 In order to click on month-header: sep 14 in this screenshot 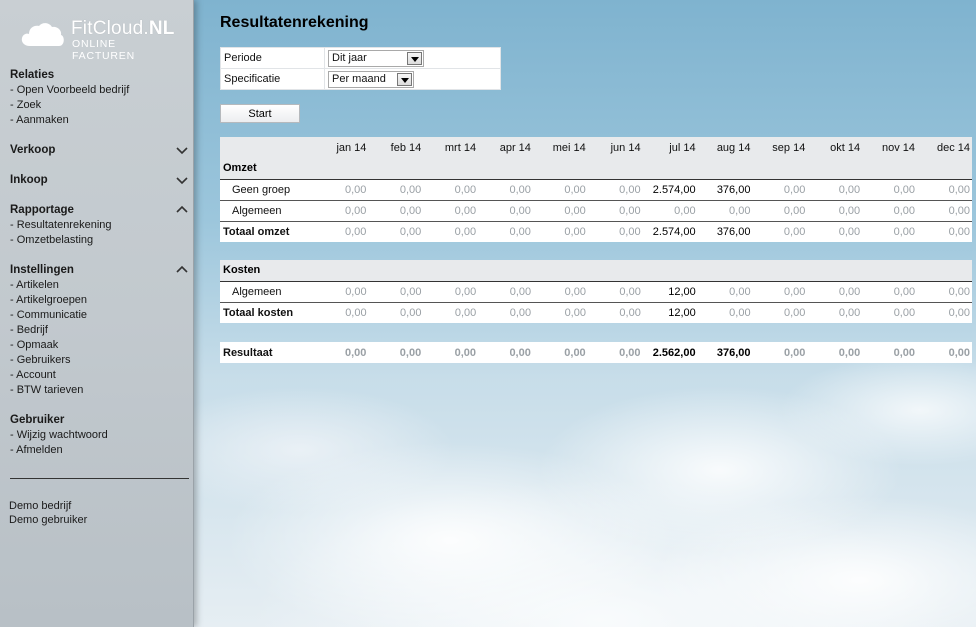, I will do `click(789, 147)`.